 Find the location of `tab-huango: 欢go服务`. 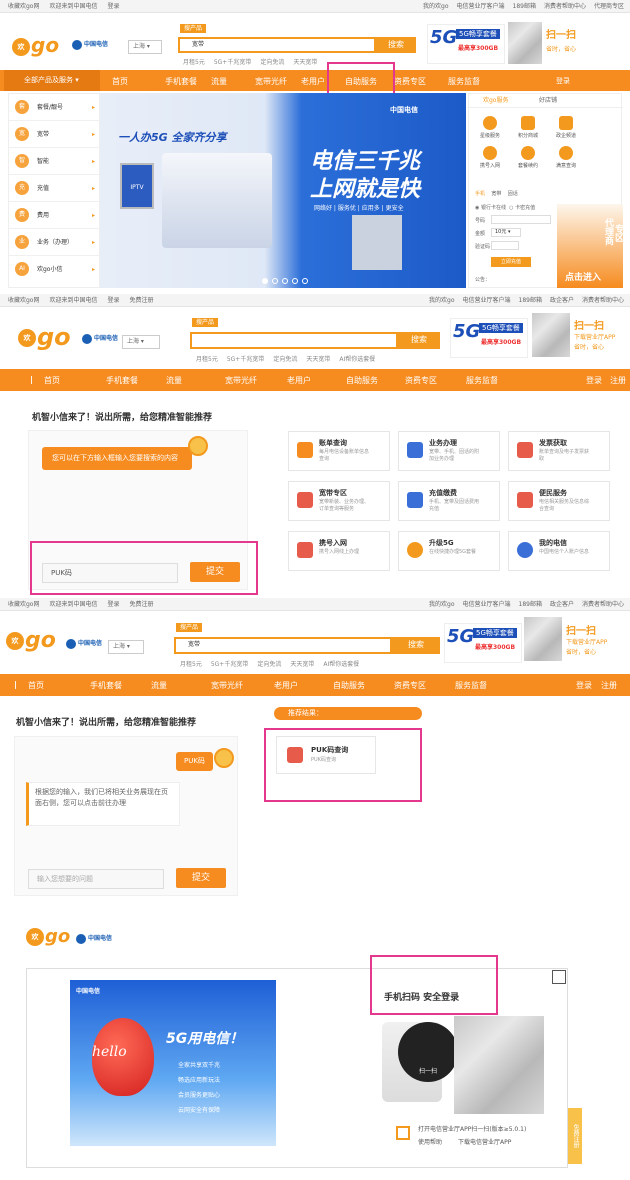

tab-huango: 欢go服务 is located at coordinates (495, 101).